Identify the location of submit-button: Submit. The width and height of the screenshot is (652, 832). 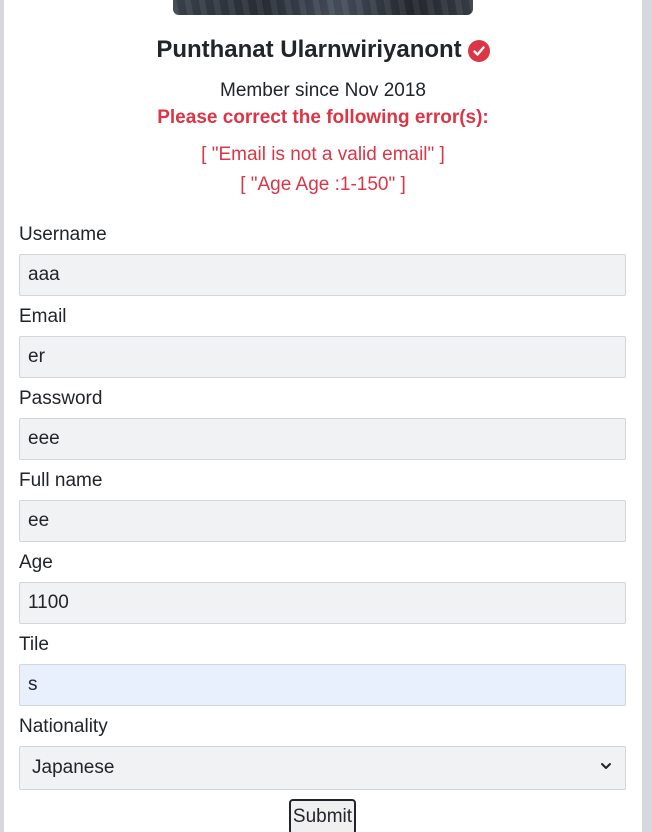
(322, 815).